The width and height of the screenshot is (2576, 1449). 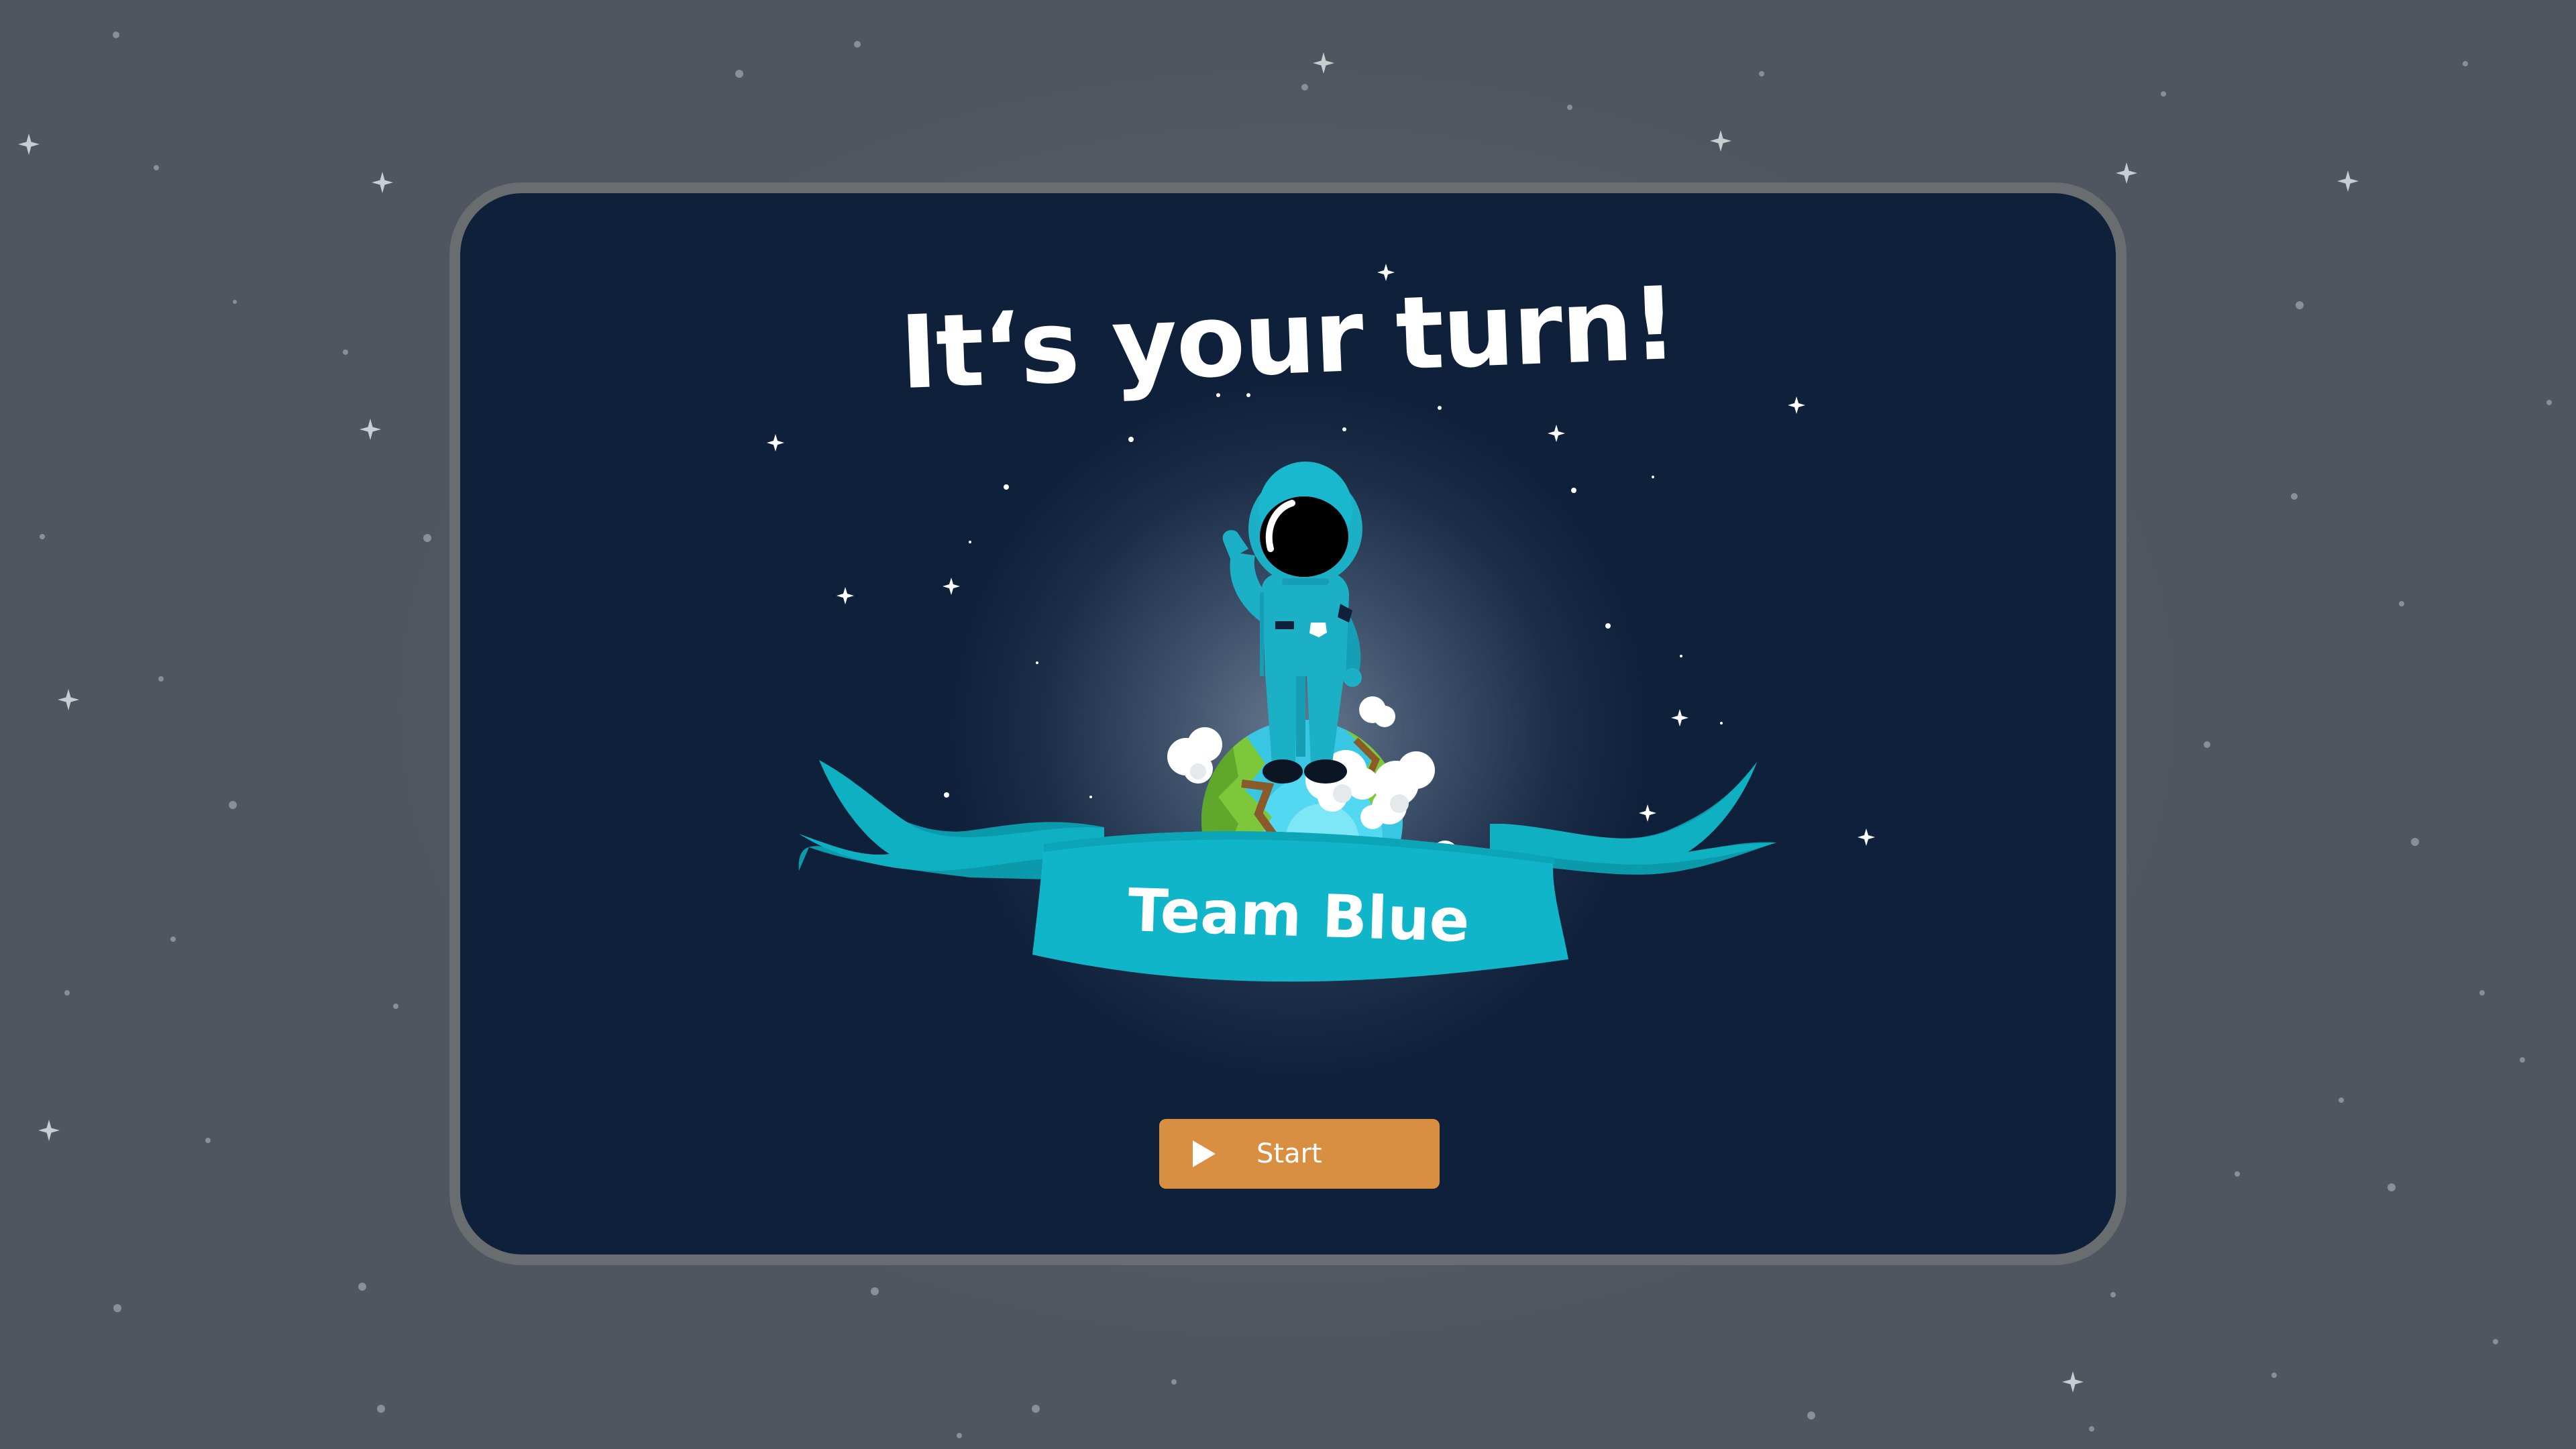 I want to click on start-button-label: Start, so click(x=1289, y=1153).